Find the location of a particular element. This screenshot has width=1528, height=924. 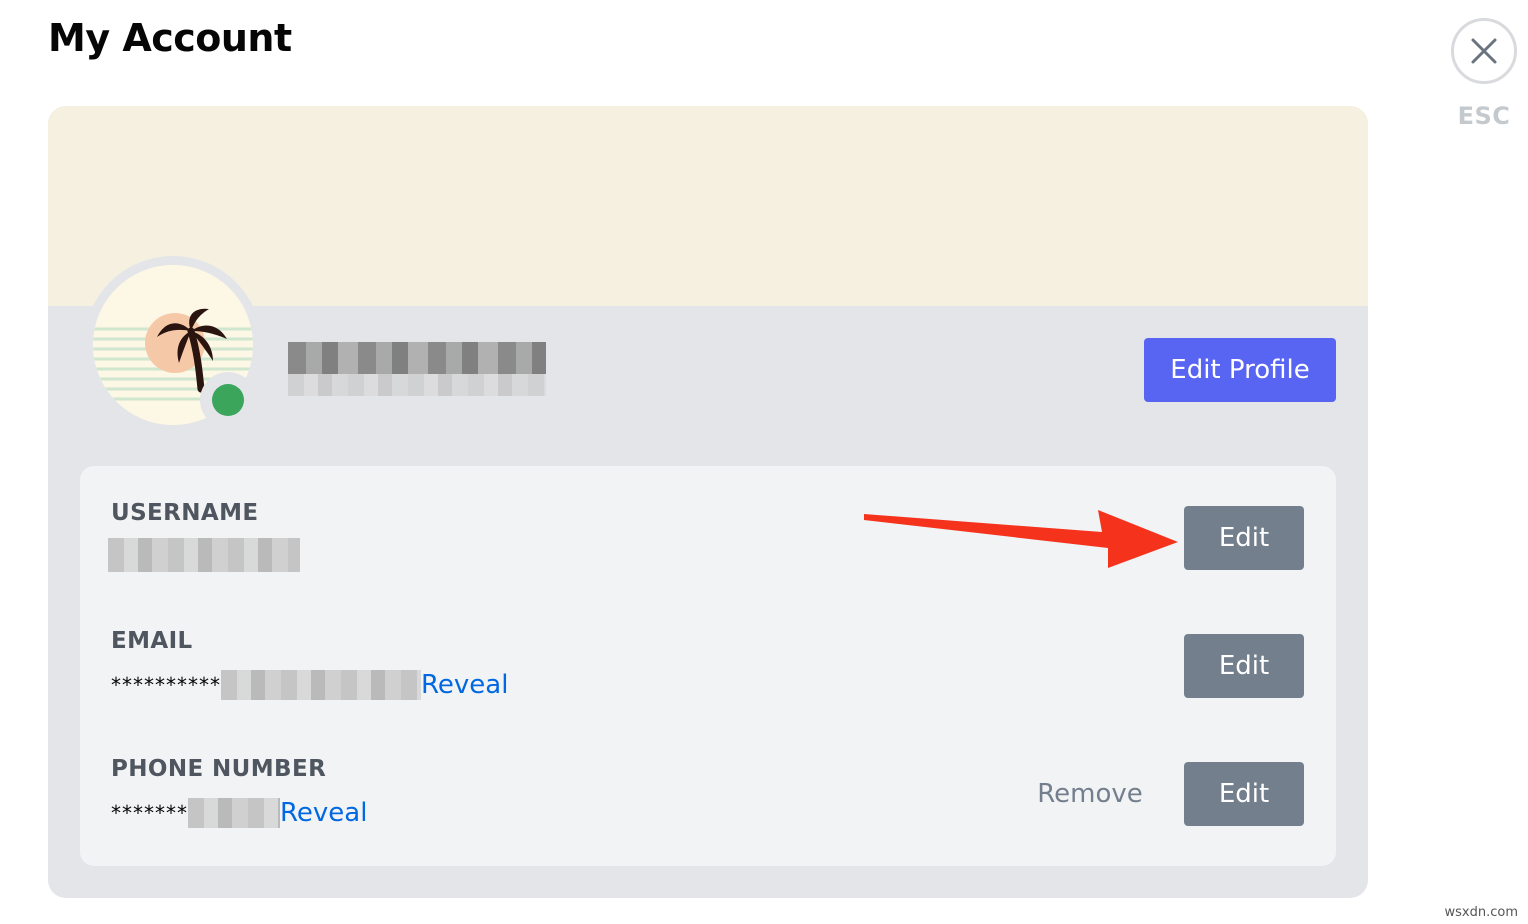

online-status-dot is located at coordinates (228, 400).